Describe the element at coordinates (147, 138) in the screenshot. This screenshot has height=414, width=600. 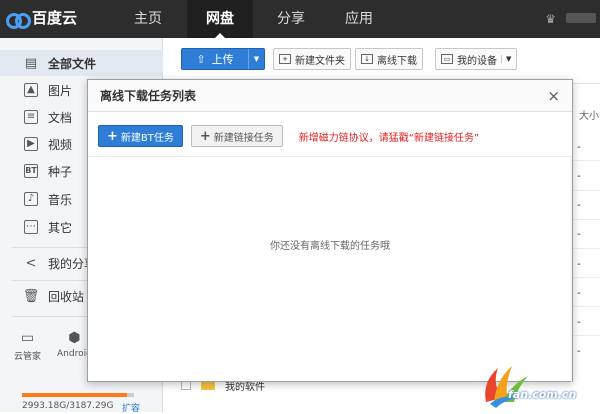
I see `new-bt-task-label: 新建BT任务` at that location.